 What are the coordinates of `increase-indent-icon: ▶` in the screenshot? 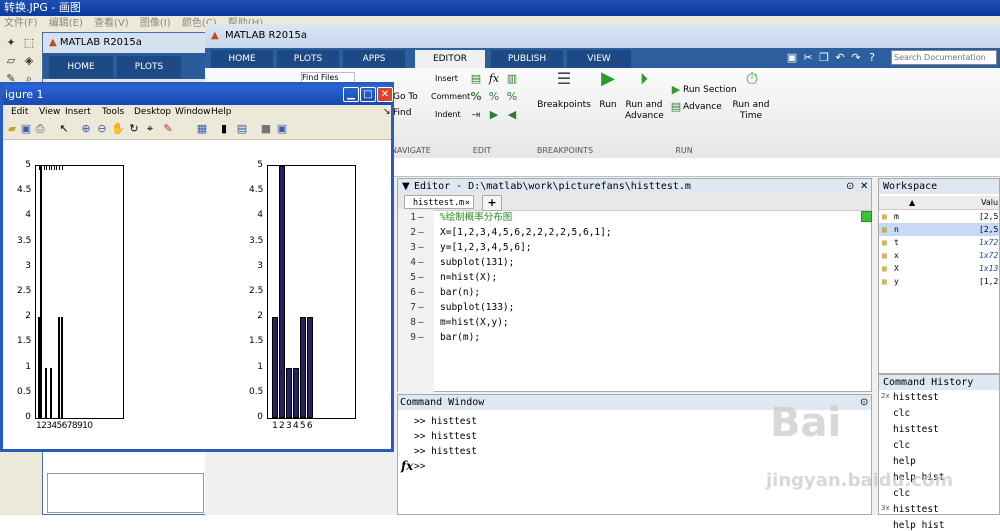 It's located at (494, 115).